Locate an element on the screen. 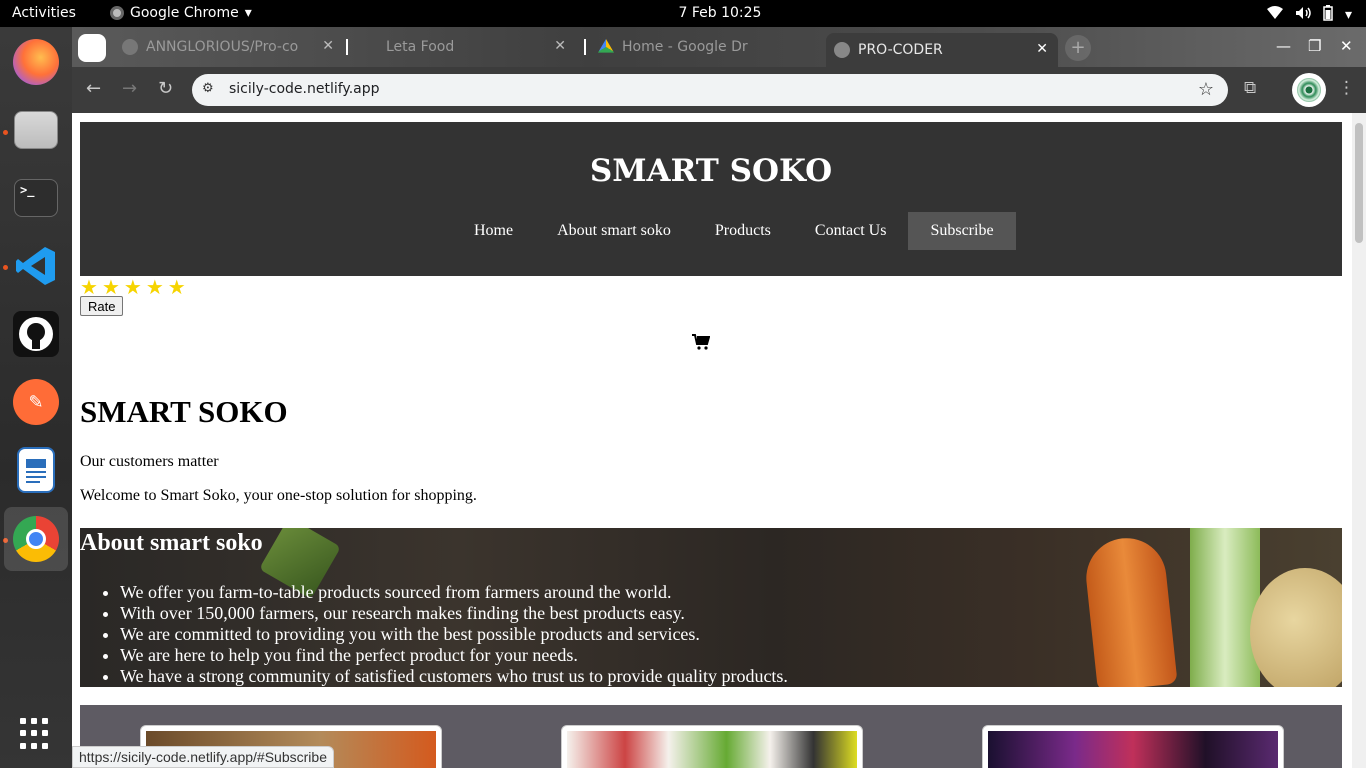 This screenshot has width=1366, height=768. nav-contact: Contact Us is located at coordinates (851, 231).